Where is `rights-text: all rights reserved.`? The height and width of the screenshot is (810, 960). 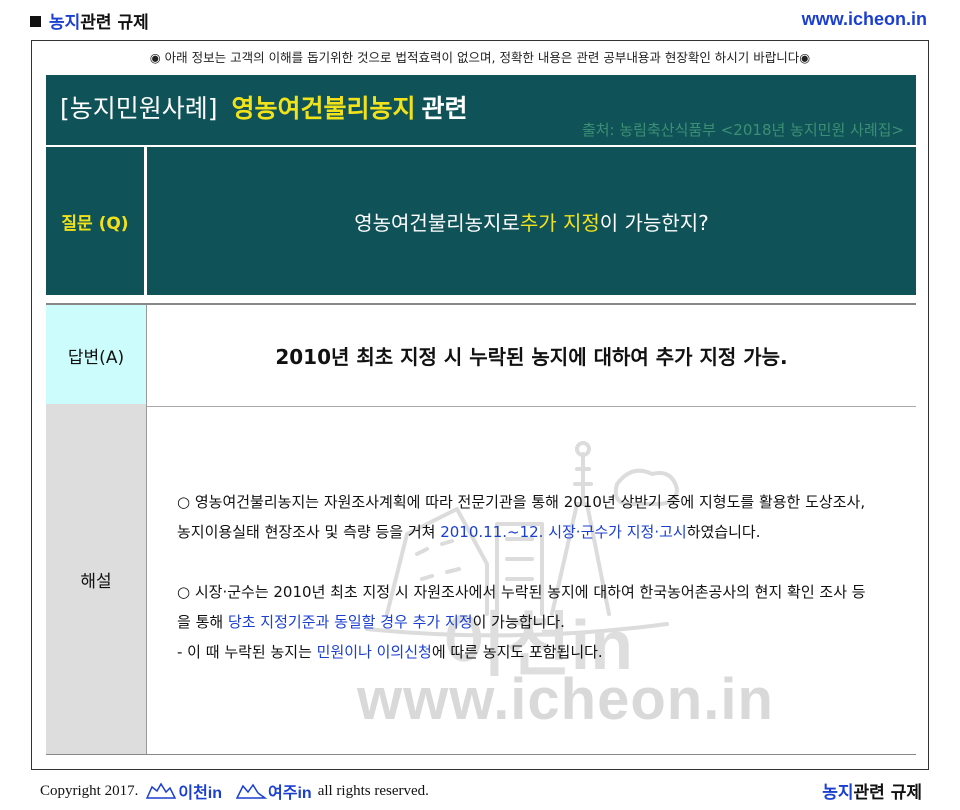 rights-text: all rights reserved. is located at coordinates (373, 790).